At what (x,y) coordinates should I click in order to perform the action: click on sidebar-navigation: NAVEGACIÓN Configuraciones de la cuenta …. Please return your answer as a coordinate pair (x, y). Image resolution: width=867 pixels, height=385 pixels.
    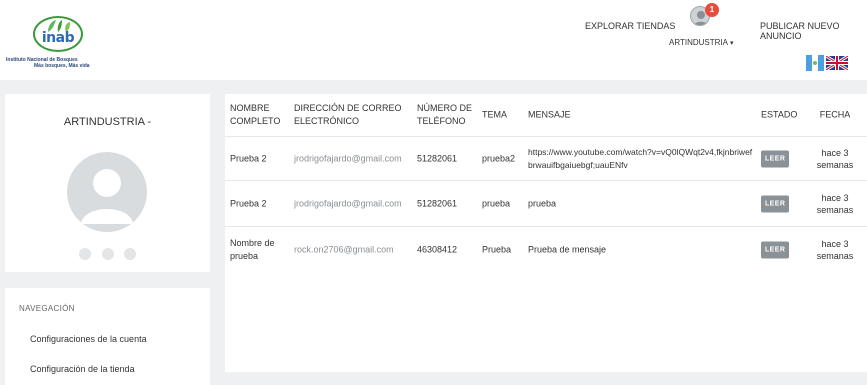
    Looking at the image, I should click on (107, 336).